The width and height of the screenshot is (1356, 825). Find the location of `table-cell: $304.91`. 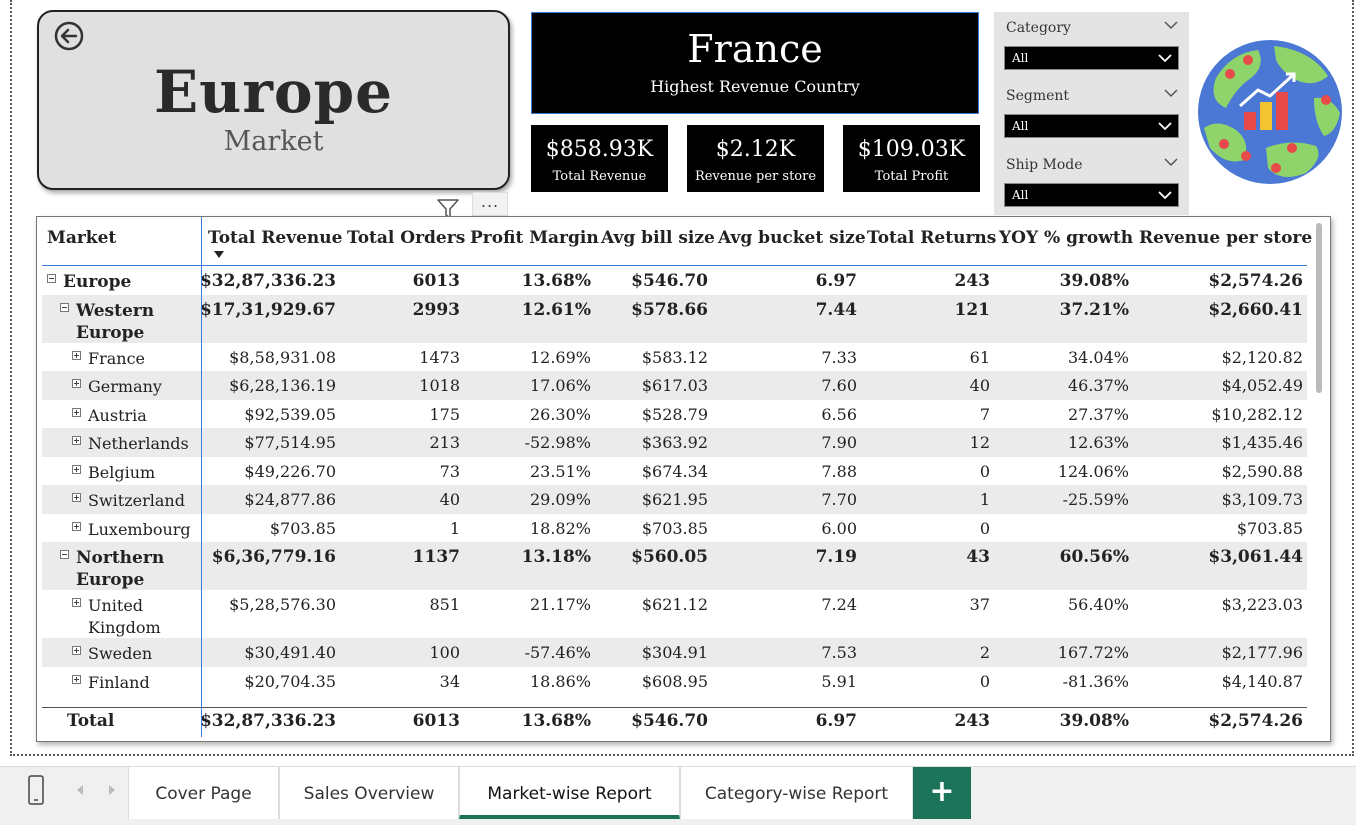

table-cell: $304.91 is located at coordinates (674, 652).